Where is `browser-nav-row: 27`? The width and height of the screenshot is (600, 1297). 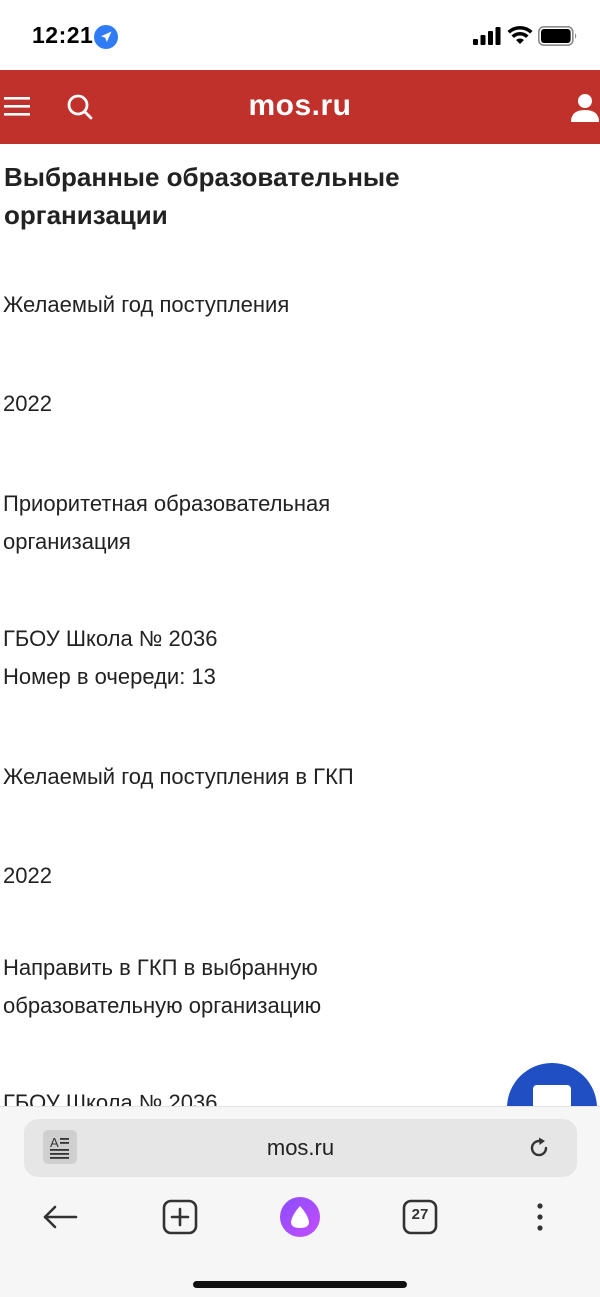 browser-nav-row: 27 is located at coordinates (300, 1219).